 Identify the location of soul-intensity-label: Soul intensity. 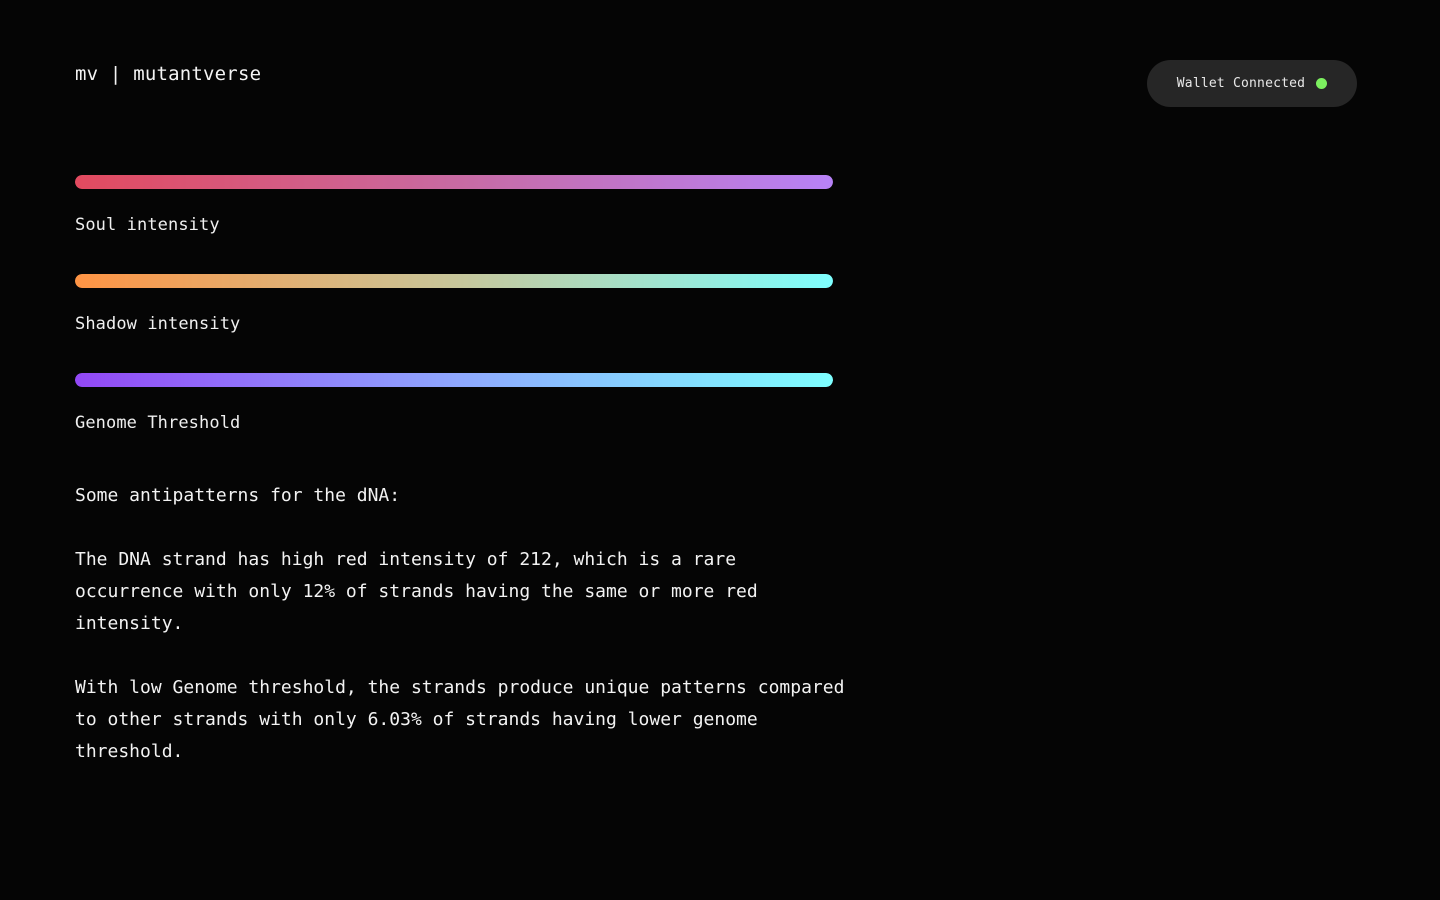
(147, 225).